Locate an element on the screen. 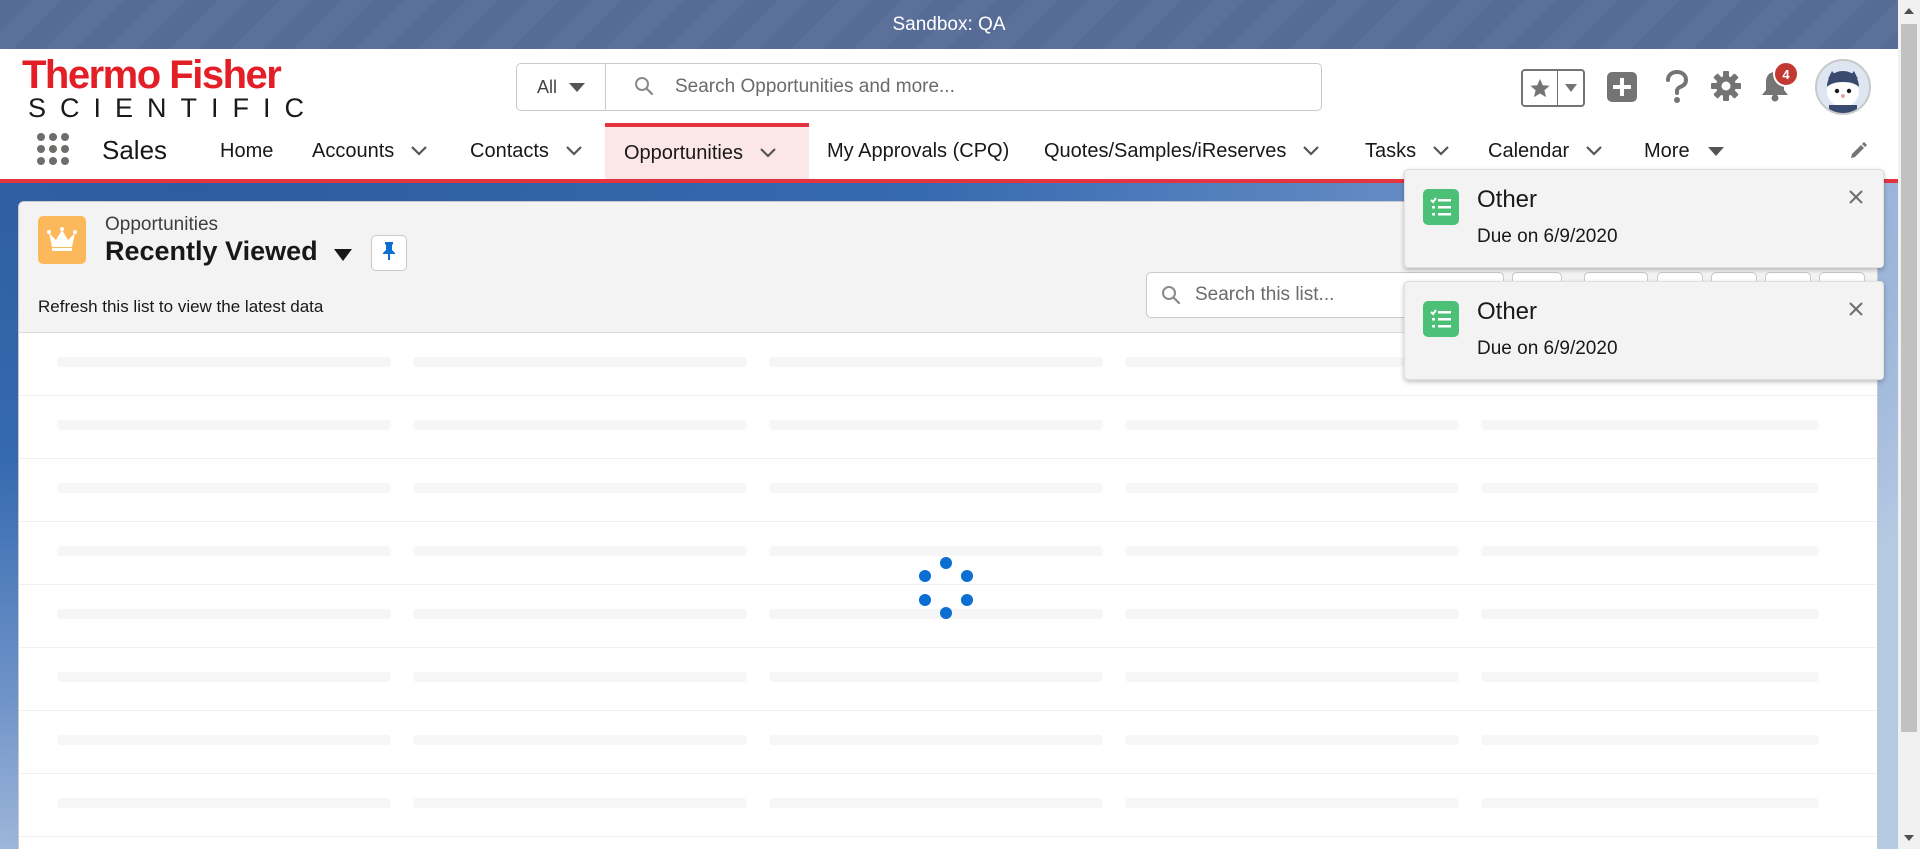  bell-icon is located at coordinates (1775, 89).